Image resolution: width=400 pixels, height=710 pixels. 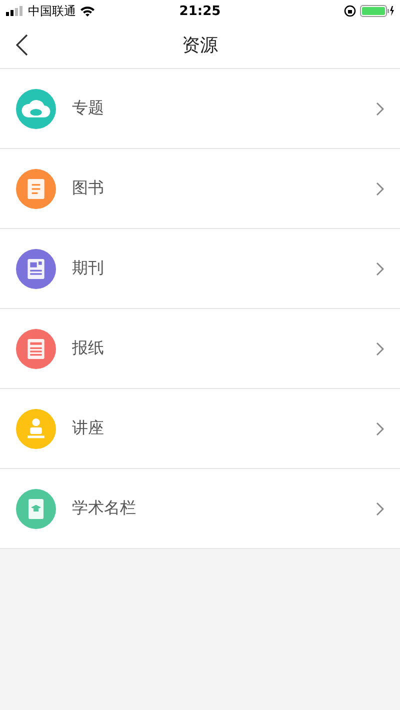 I want to click on battery-icon, so click(x=377, y=11).